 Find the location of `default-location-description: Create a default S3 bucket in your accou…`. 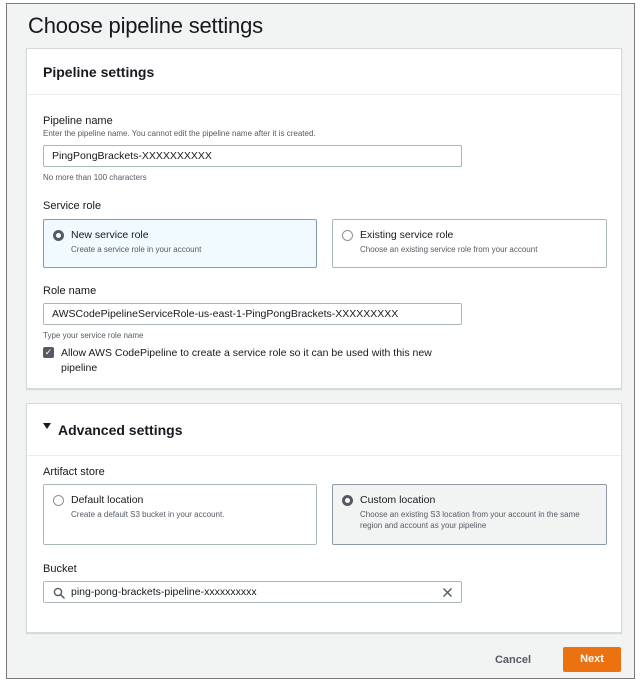

default-location-description: Create a default S3 bucket in your accou… is located at coordinates (148, 514).